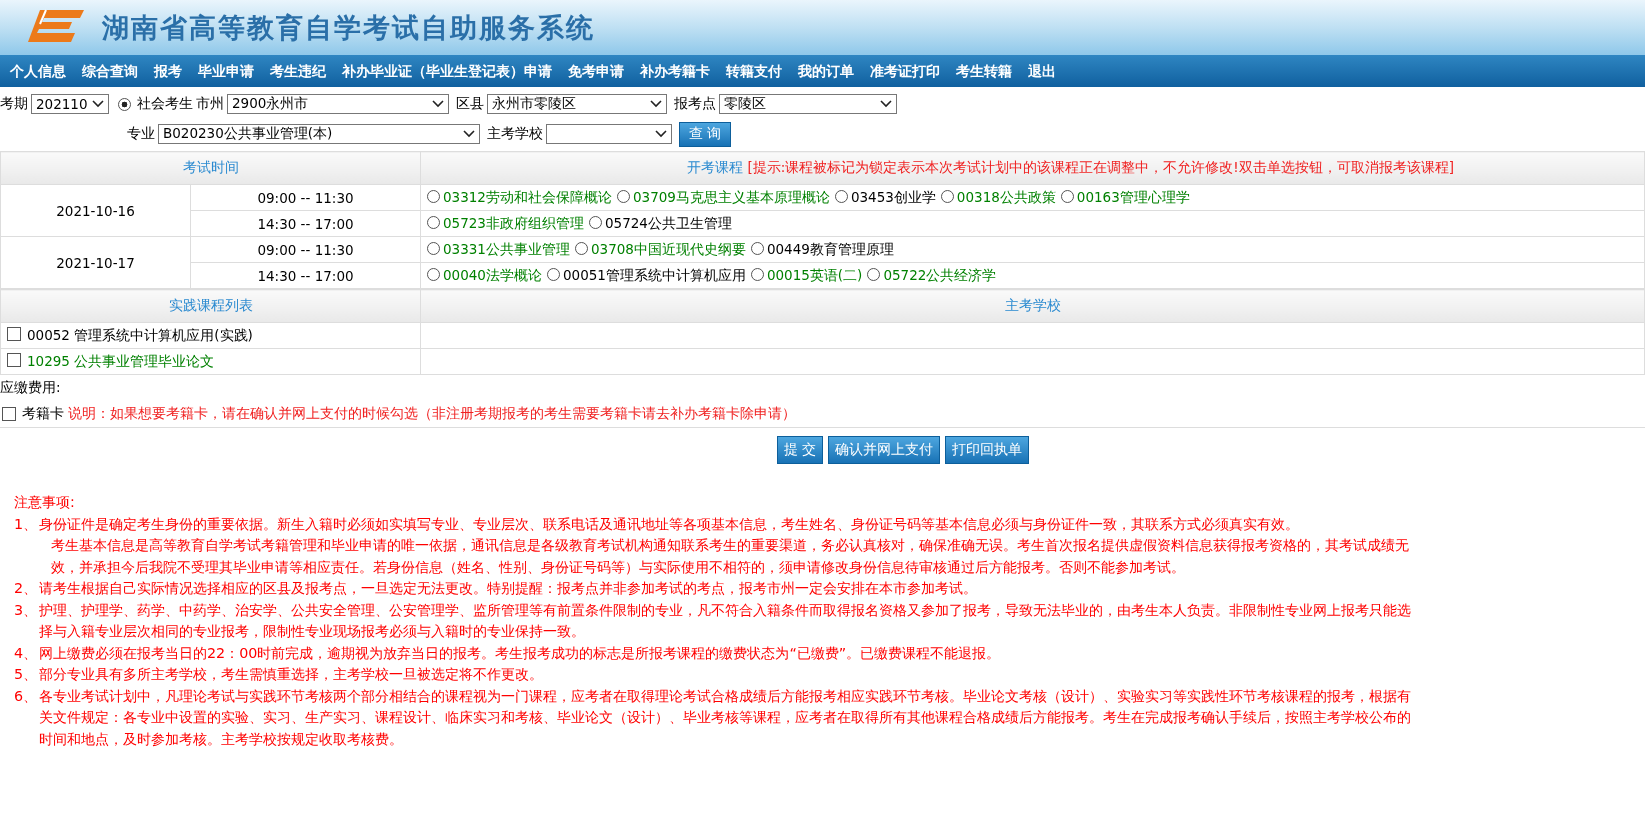  What do you see at coordinates (165, 104) in the screenshot?
I see `radio-label: 社会考生` at bounding box center [165, 104].